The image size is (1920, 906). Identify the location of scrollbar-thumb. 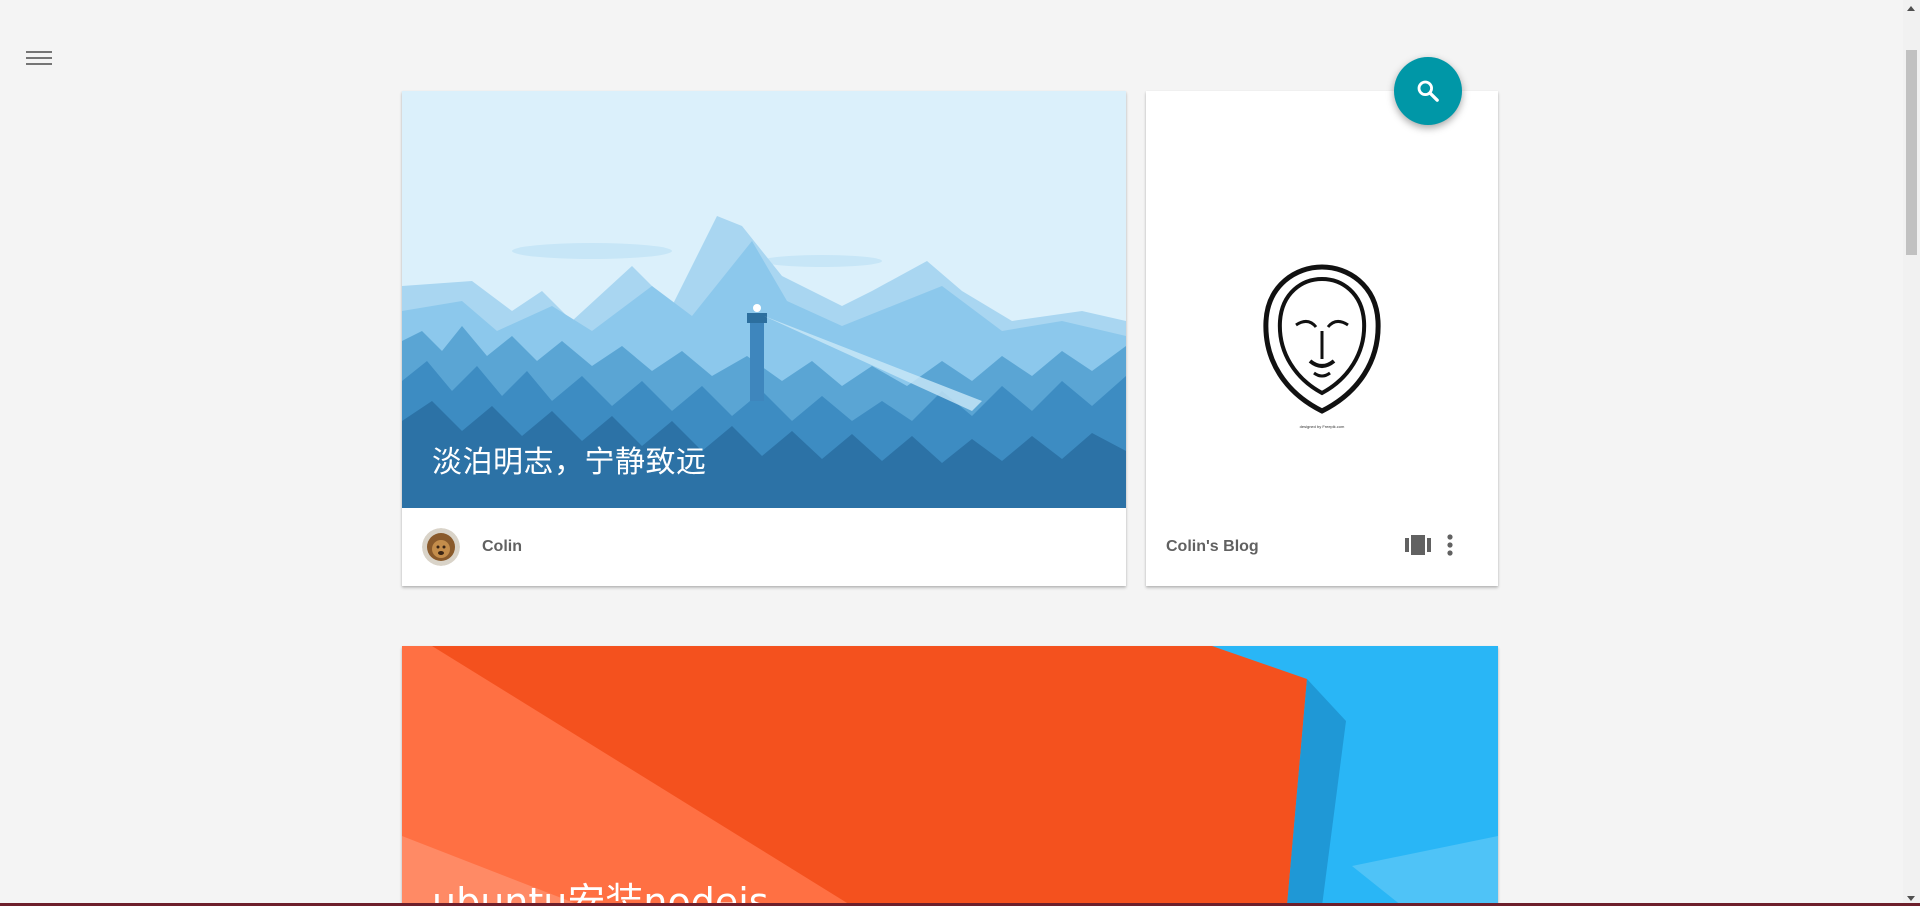
(1911, 152).